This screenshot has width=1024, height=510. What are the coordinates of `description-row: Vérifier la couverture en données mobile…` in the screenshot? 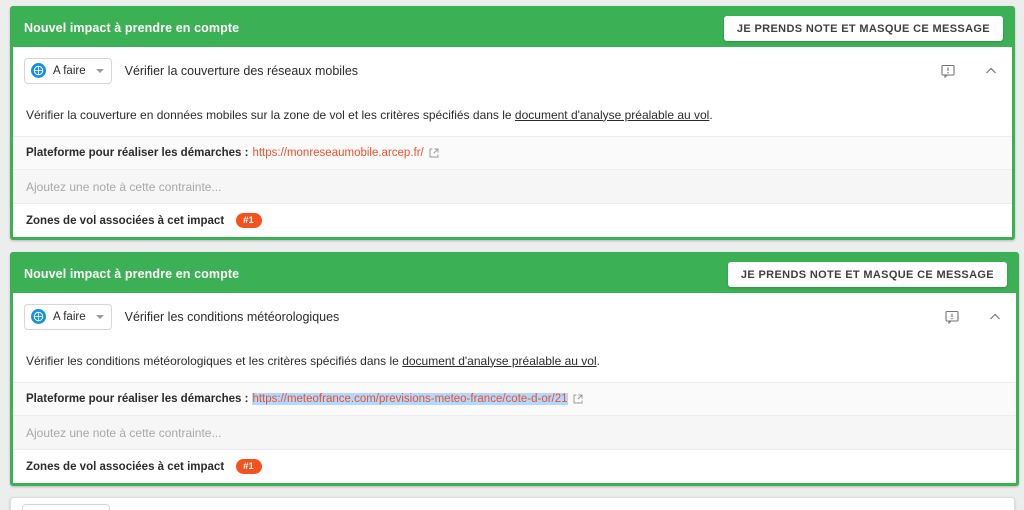 It's located at (512, 115).